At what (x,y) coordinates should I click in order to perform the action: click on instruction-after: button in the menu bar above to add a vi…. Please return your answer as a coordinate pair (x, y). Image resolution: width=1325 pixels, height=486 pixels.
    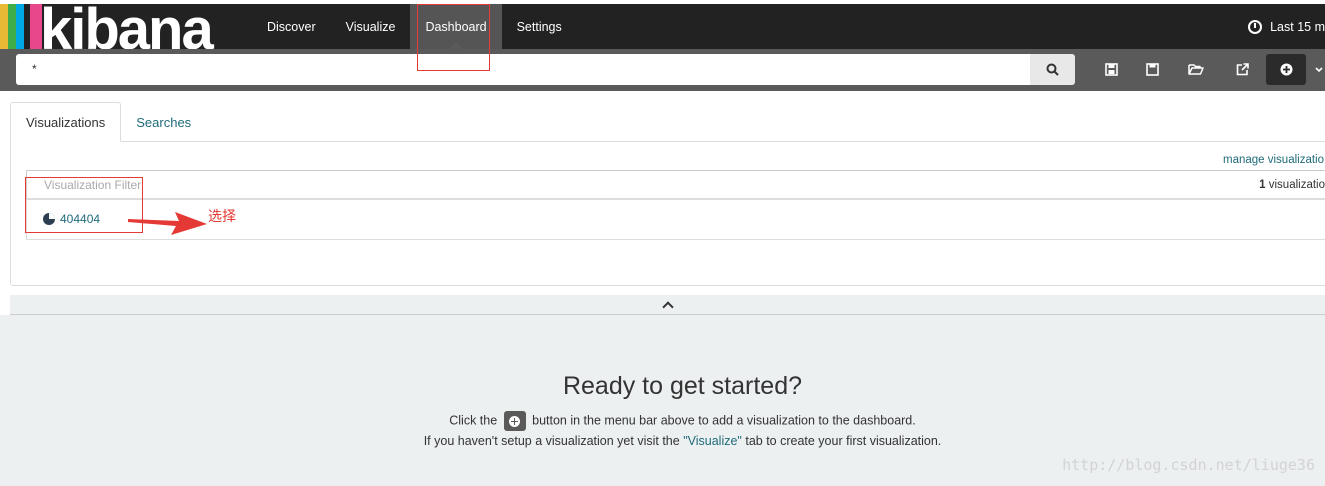
    Looking at the image, I should click on (722, 420).